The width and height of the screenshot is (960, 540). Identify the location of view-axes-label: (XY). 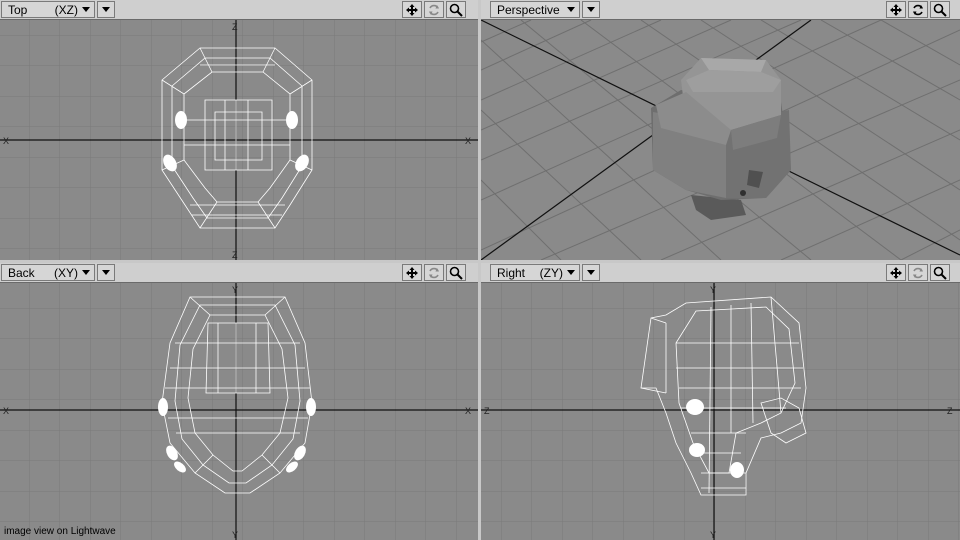
(66, 272).